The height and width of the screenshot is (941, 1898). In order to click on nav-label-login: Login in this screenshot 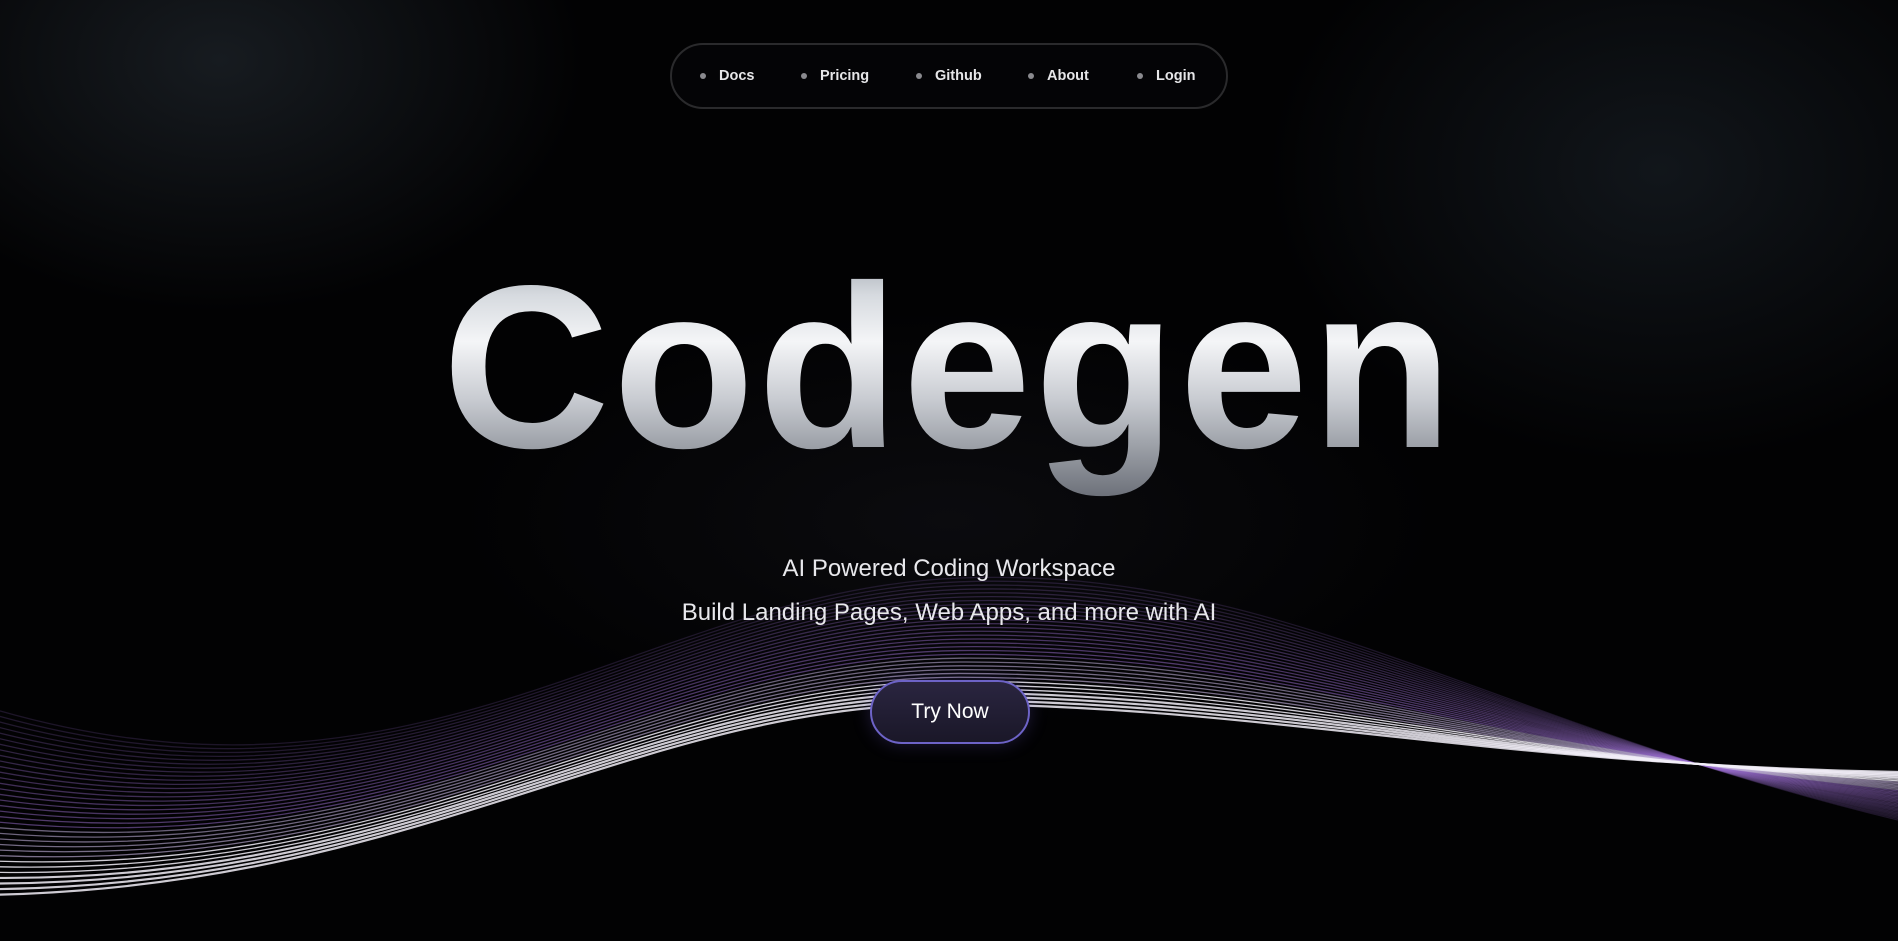, I will do `click(1176, 76)`.